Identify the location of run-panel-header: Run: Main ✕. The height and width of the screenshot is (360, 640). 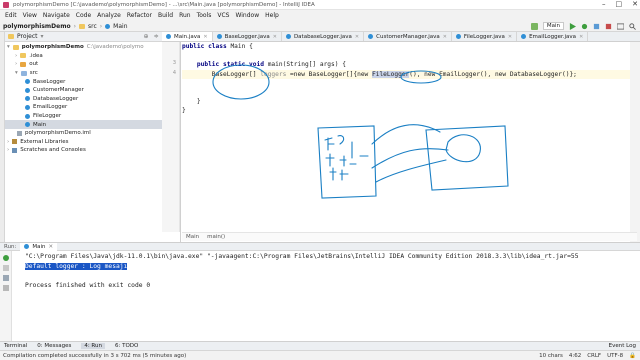
(320, 246).